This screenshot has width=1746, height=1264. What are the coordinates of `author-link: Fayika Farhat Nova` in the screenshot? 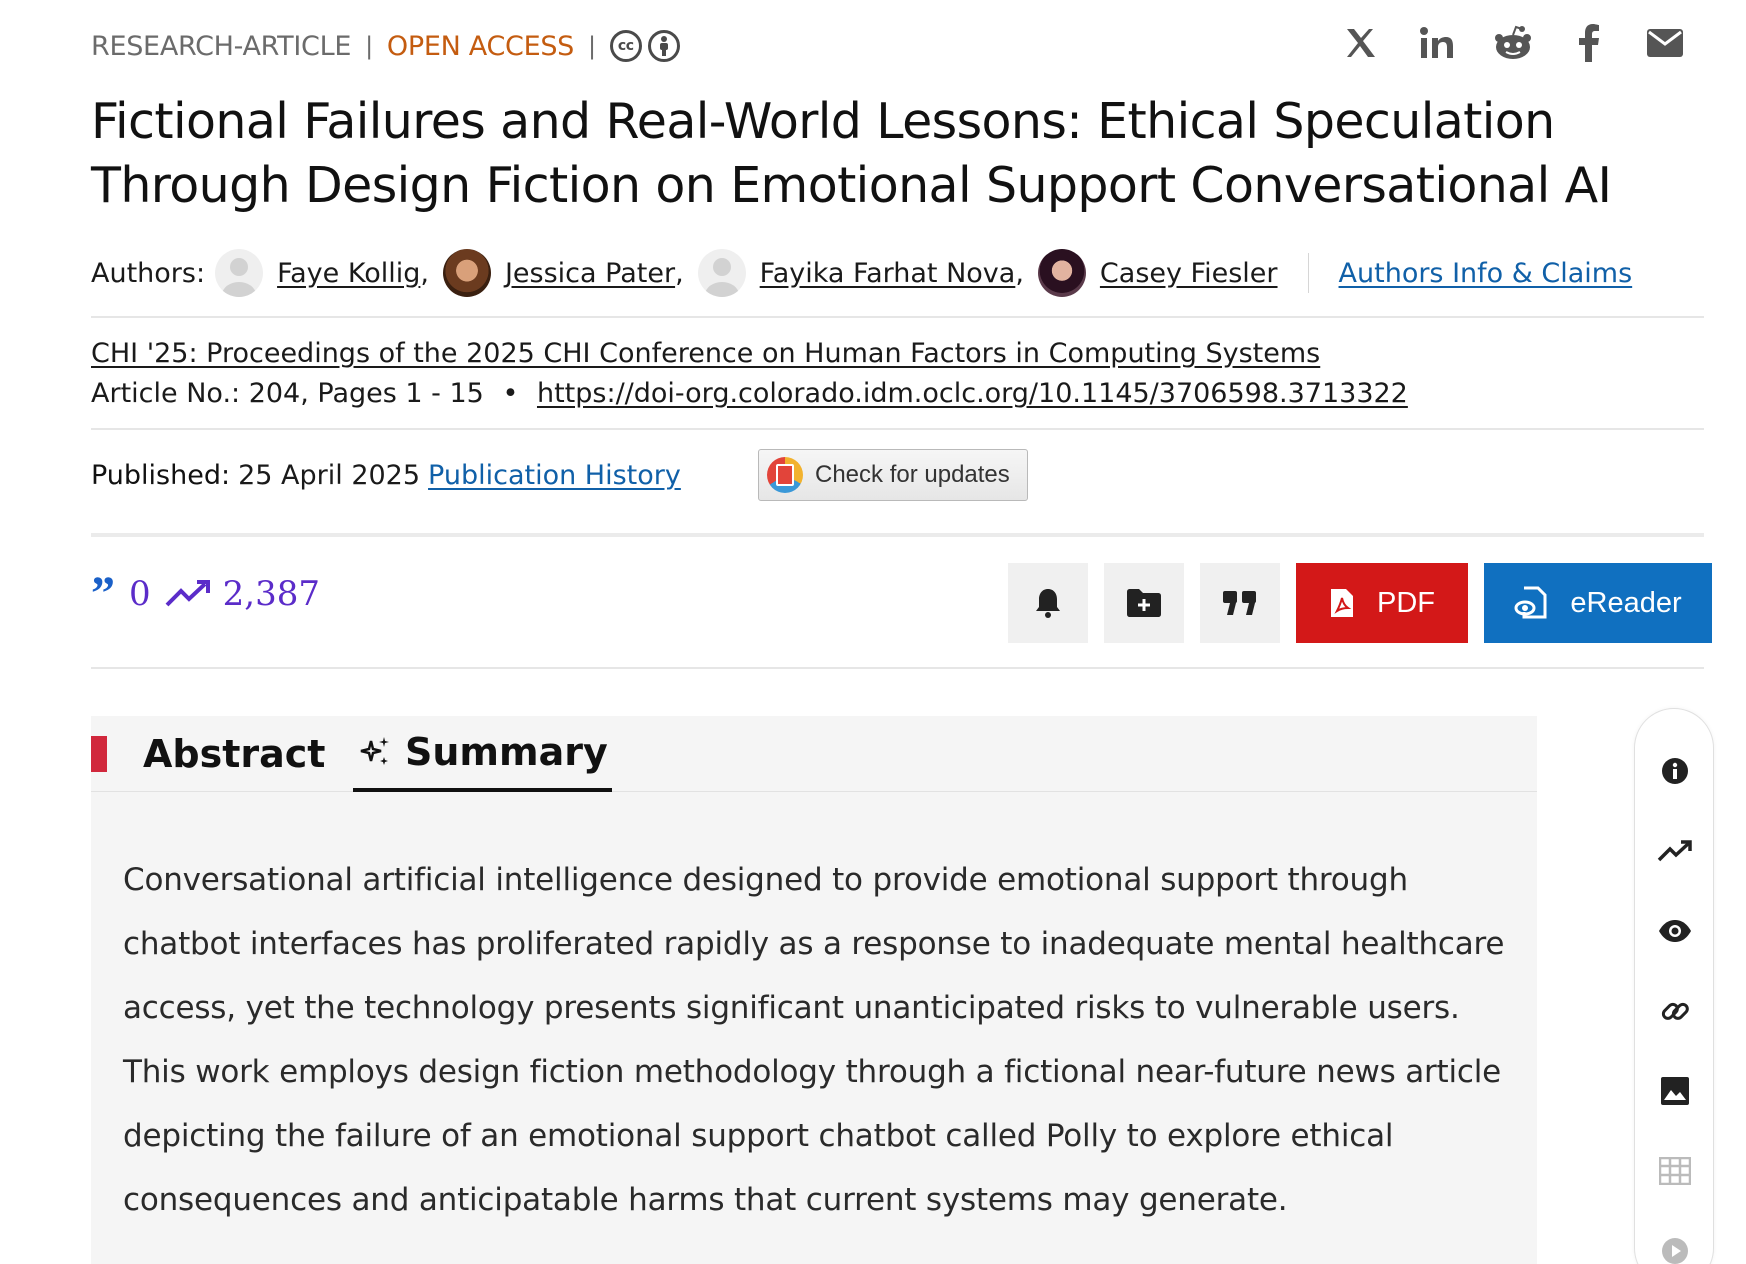 It's located at (888, 273).